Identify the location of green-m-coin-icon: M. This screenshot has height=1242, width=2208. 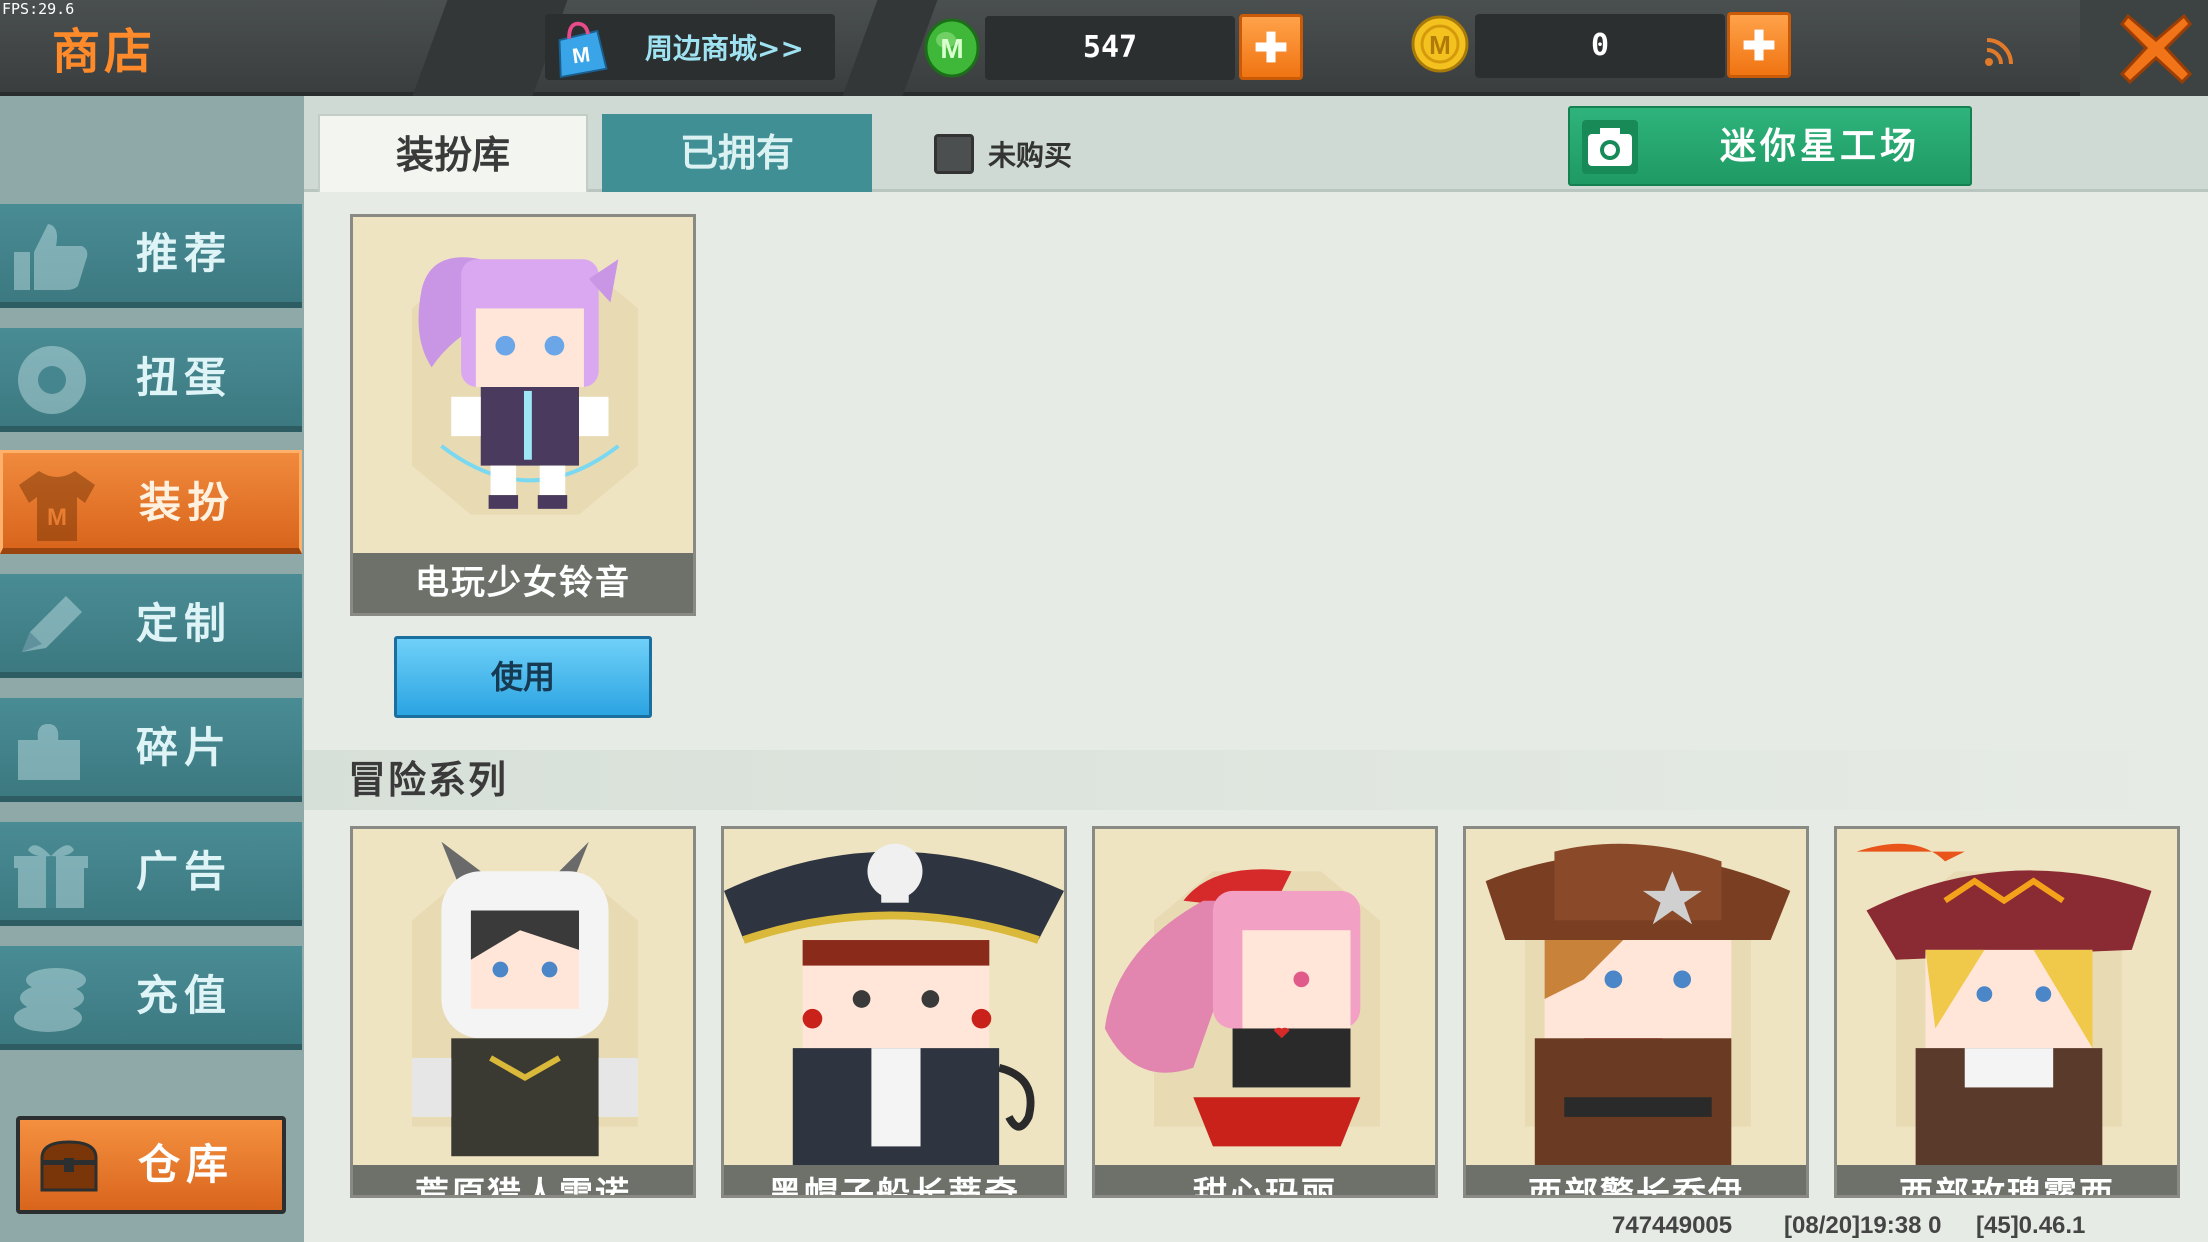
(952, 48).